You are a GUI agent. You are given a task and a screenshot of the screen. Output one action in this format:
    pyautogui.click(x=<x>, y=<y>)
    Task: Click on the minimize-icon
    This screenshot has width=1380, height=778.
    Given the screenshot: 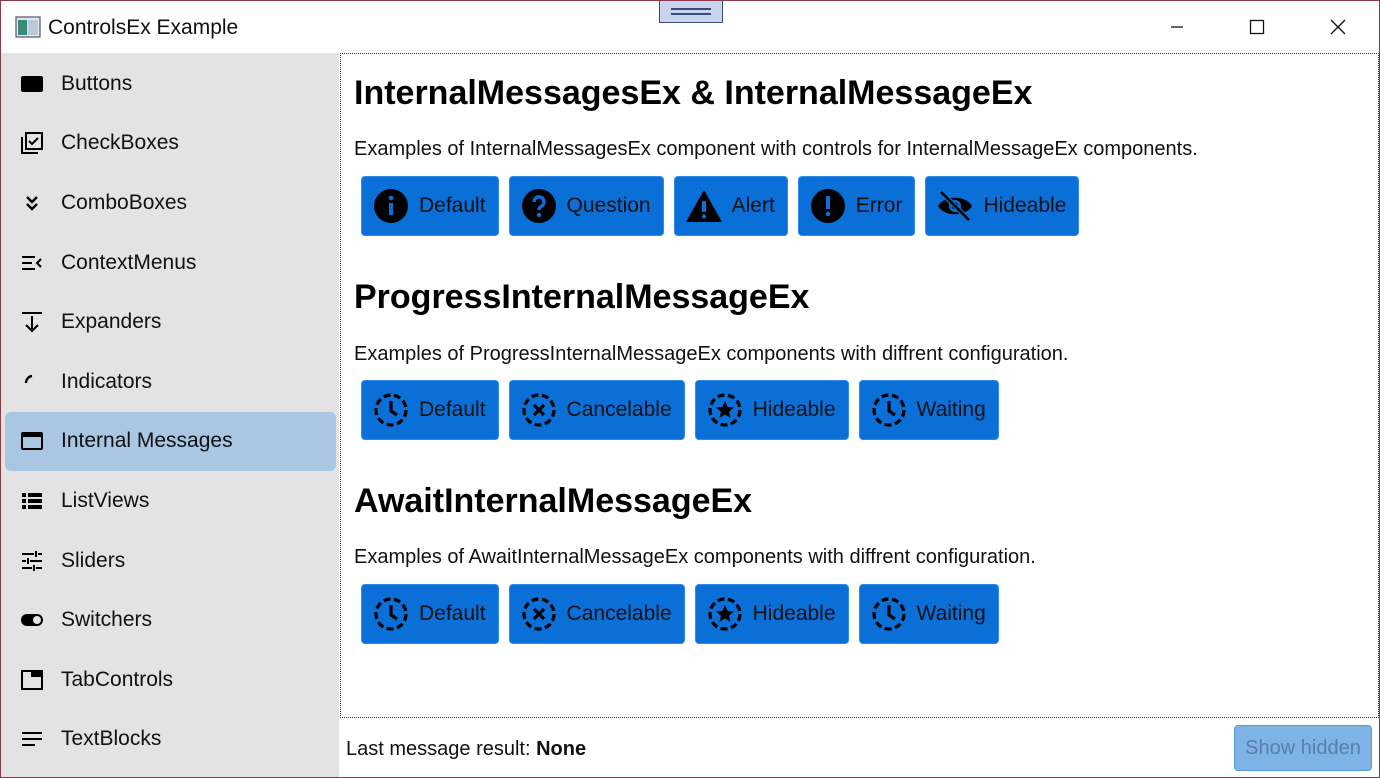 What is the action you would take?
    pyautogui.click(x=1177, y=27)
    